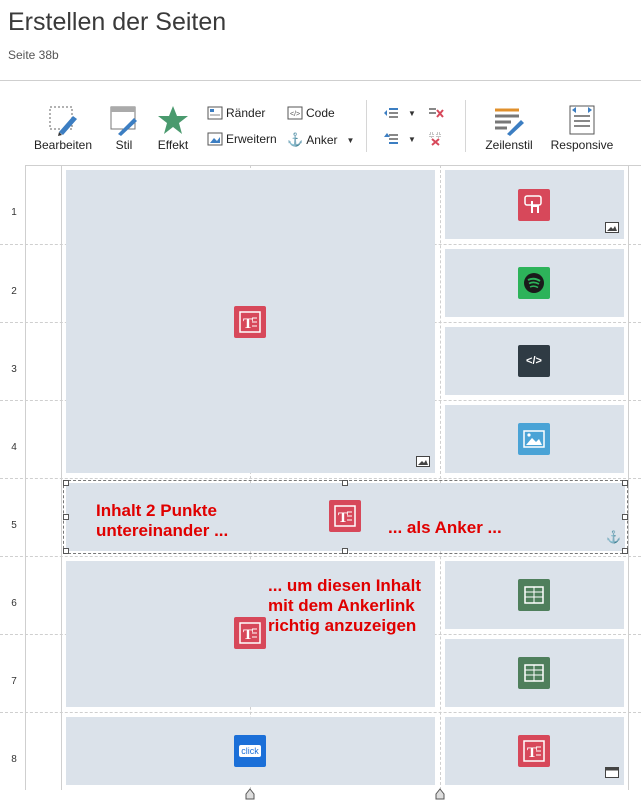 The height and width of the screenshot is (802, 641). I want to click on code-glyph: </>, so click(534, 361).